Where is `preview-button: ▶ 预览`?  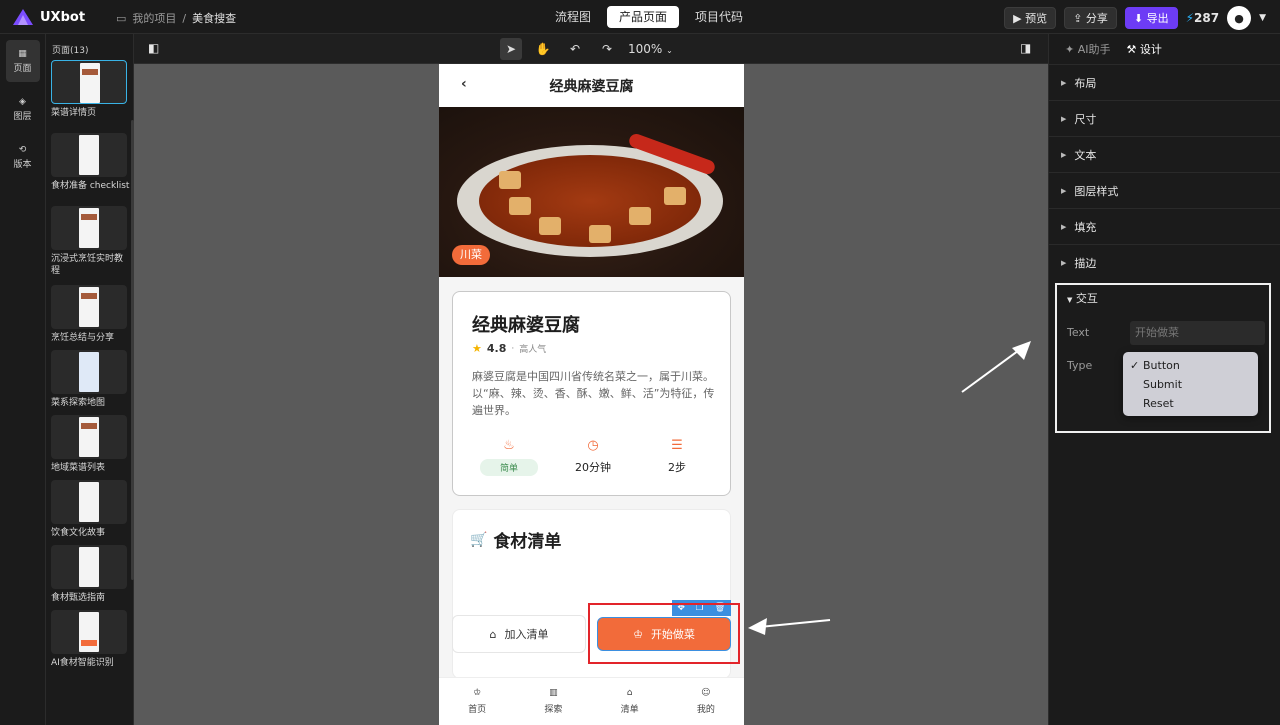 preview-button: ▶ 预览 is located at coordinates (1030, 18).